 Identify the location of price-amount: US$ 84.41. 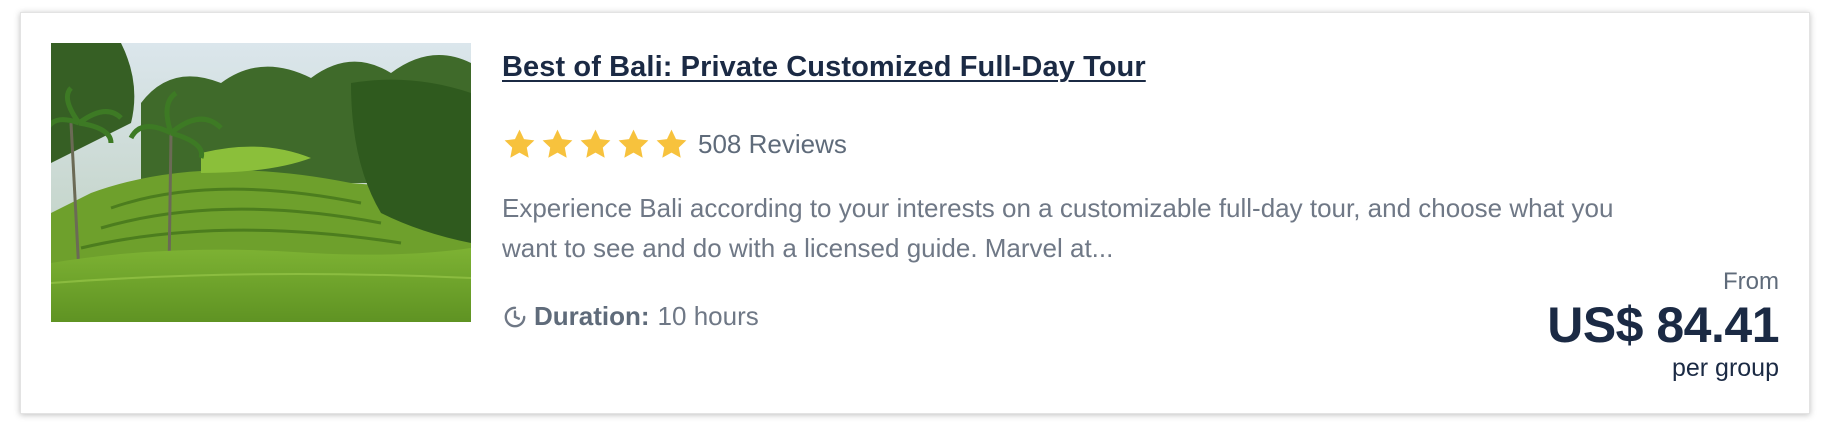
(1663, 325).